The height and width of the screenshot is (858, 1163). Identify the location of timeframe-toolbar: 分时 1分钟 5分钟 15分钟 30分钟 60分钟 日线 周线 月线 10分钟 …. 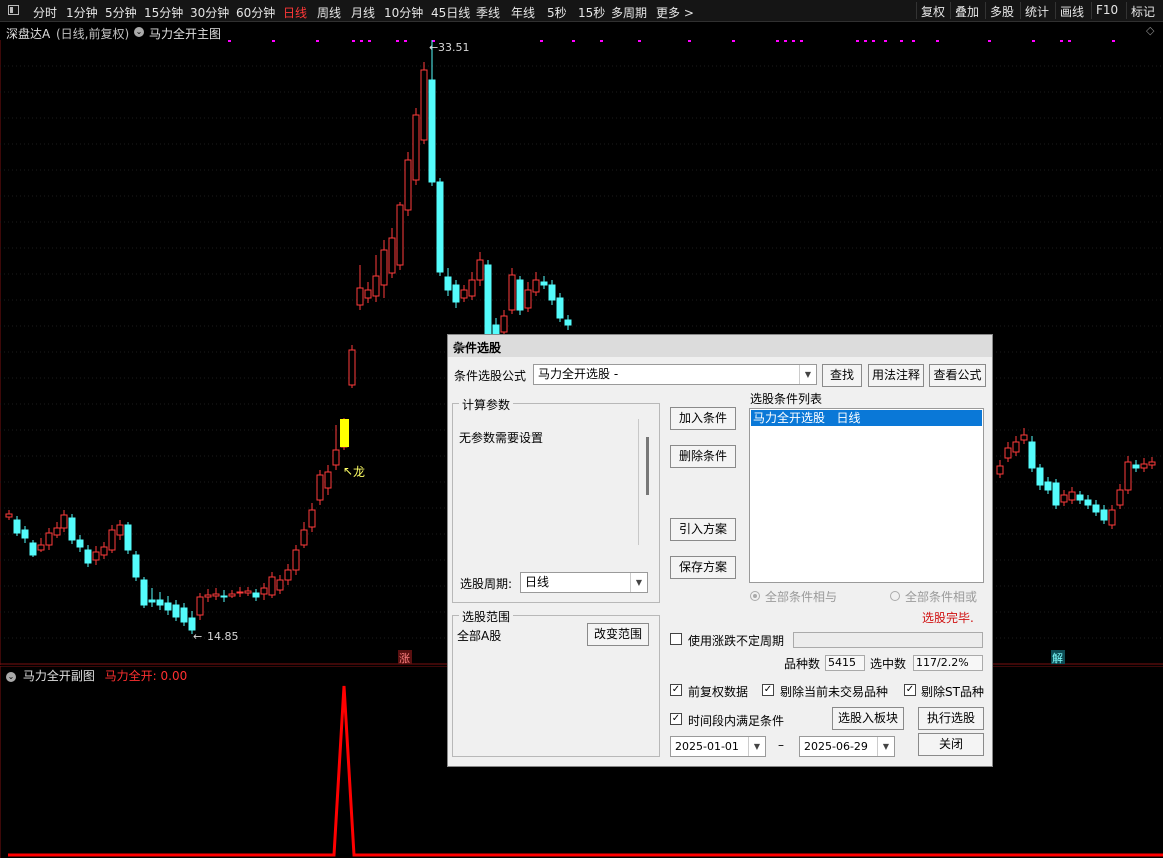
(581, 11).